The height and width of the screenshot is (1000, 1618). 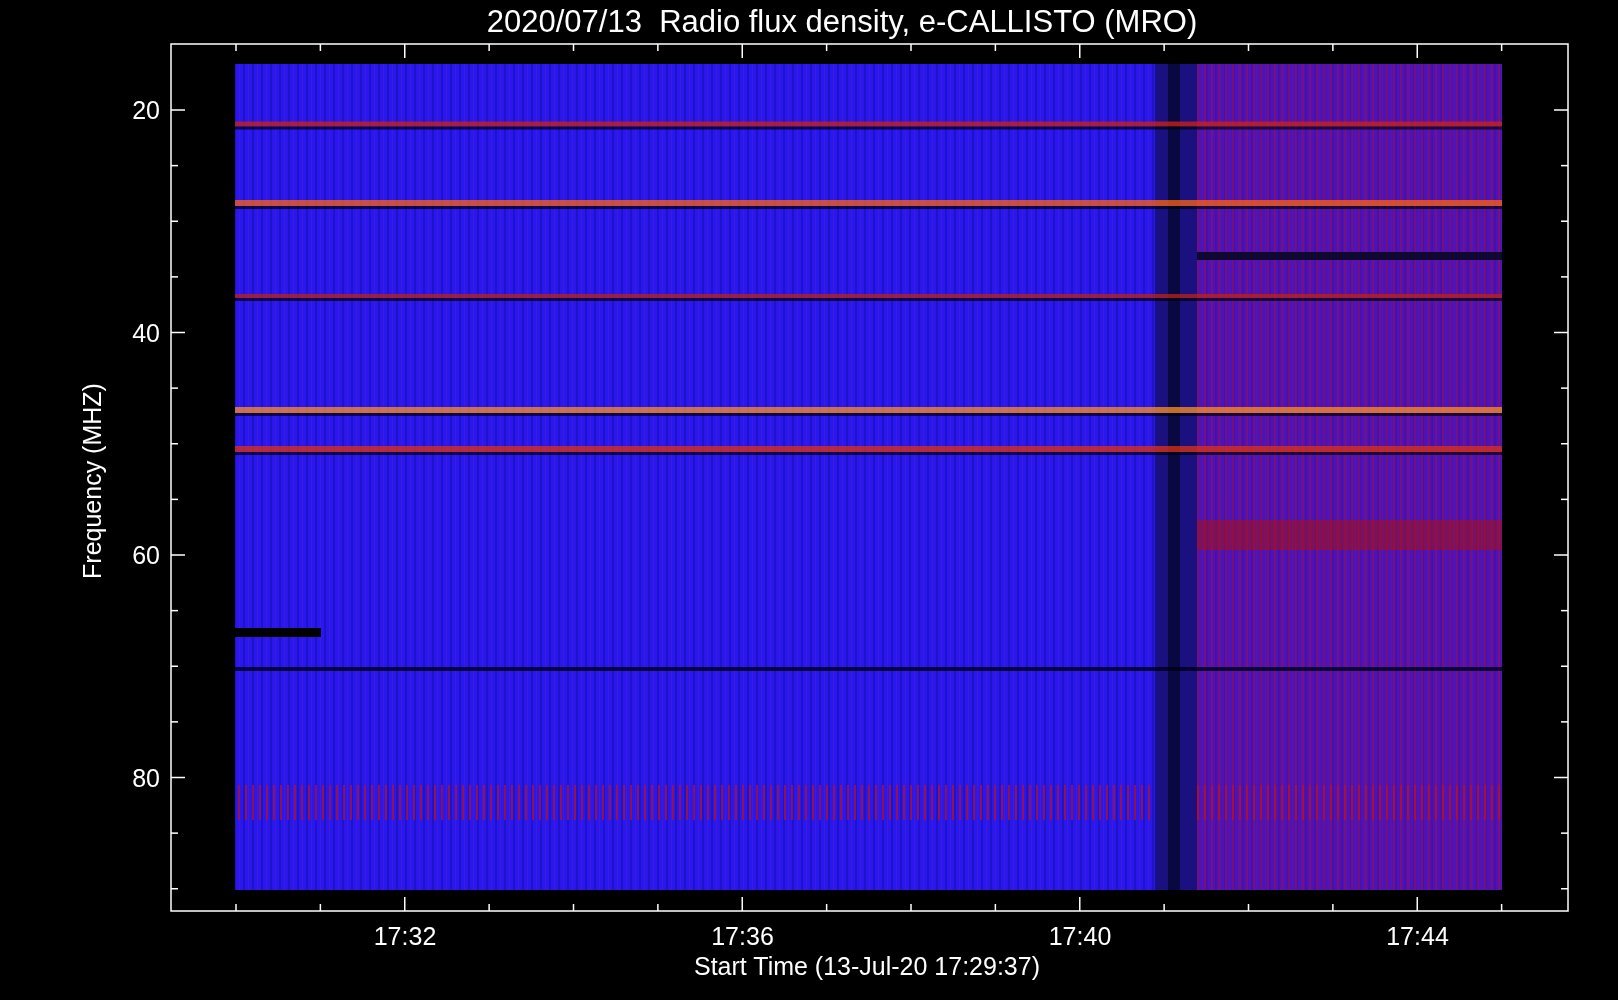 What do you see at coordinates (405, 936) in the screenshot?
I see `x-tick-label: 17:32` at bounding box center [405, 936].